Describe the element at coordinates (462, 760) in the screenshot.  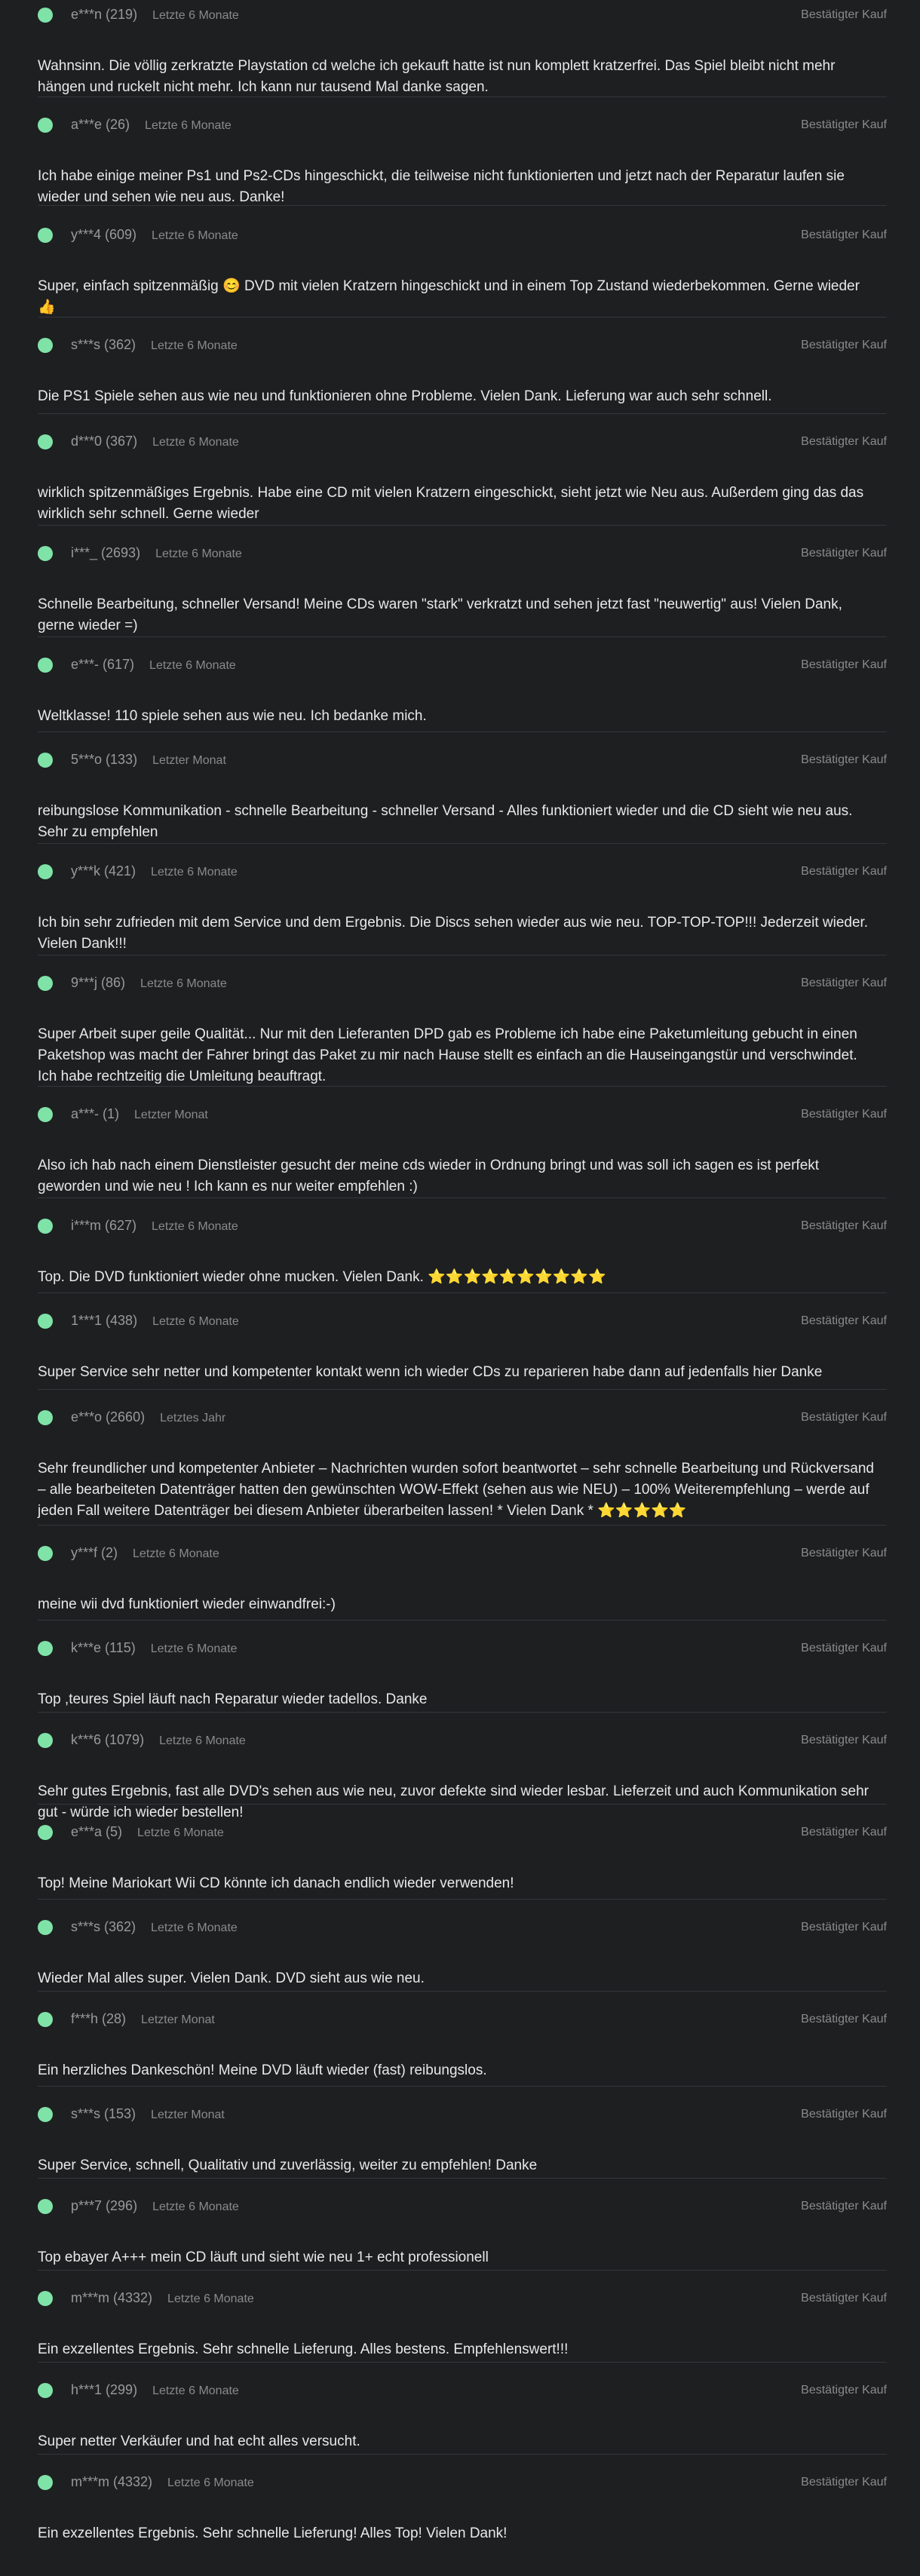
I see `review-header: 5***o (133) Letzter Monat Bestätigter Kauf` at that location.